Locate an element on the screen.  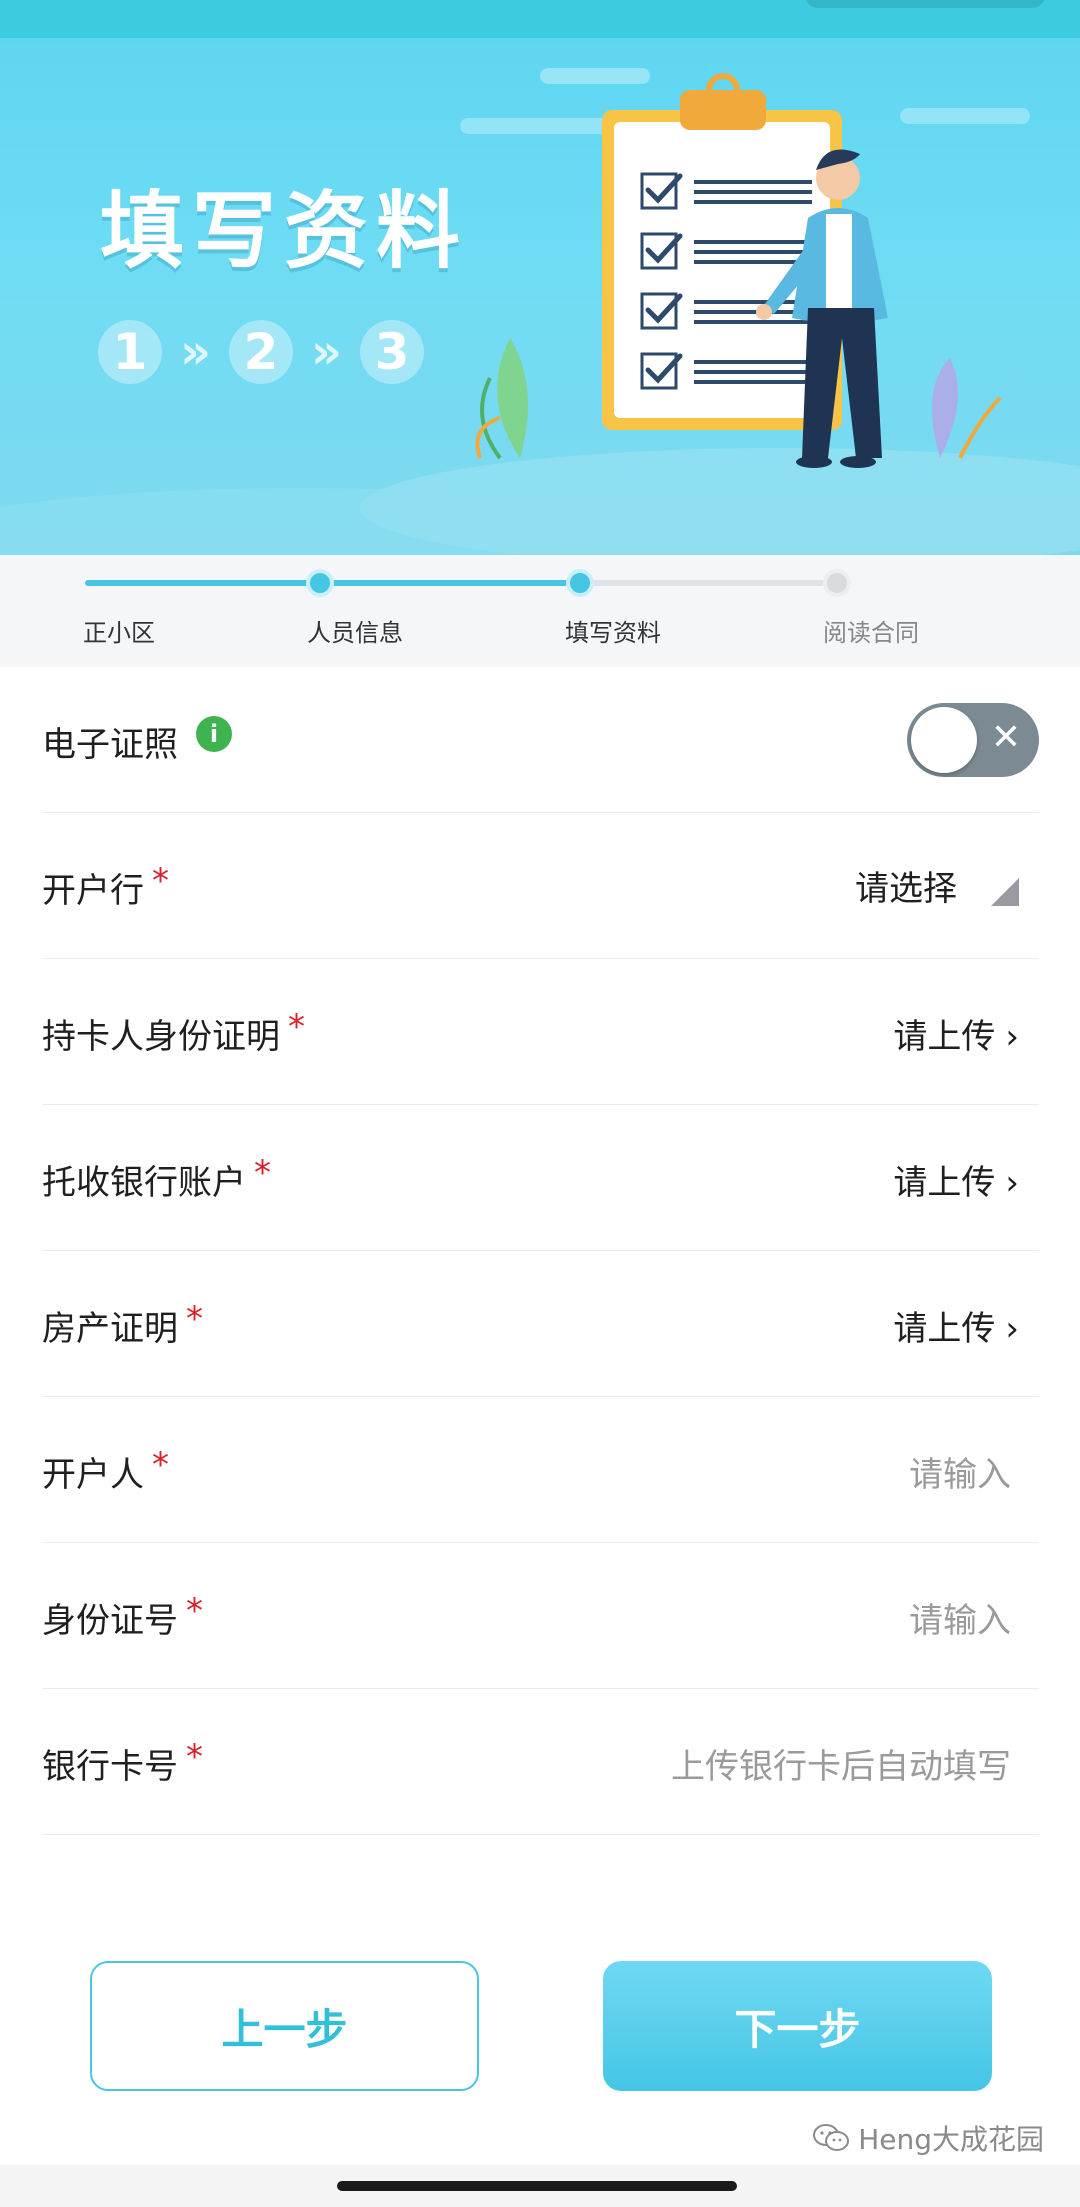
hero-steps: 1 » 2 » 3 is located at coordinates (261, 352).